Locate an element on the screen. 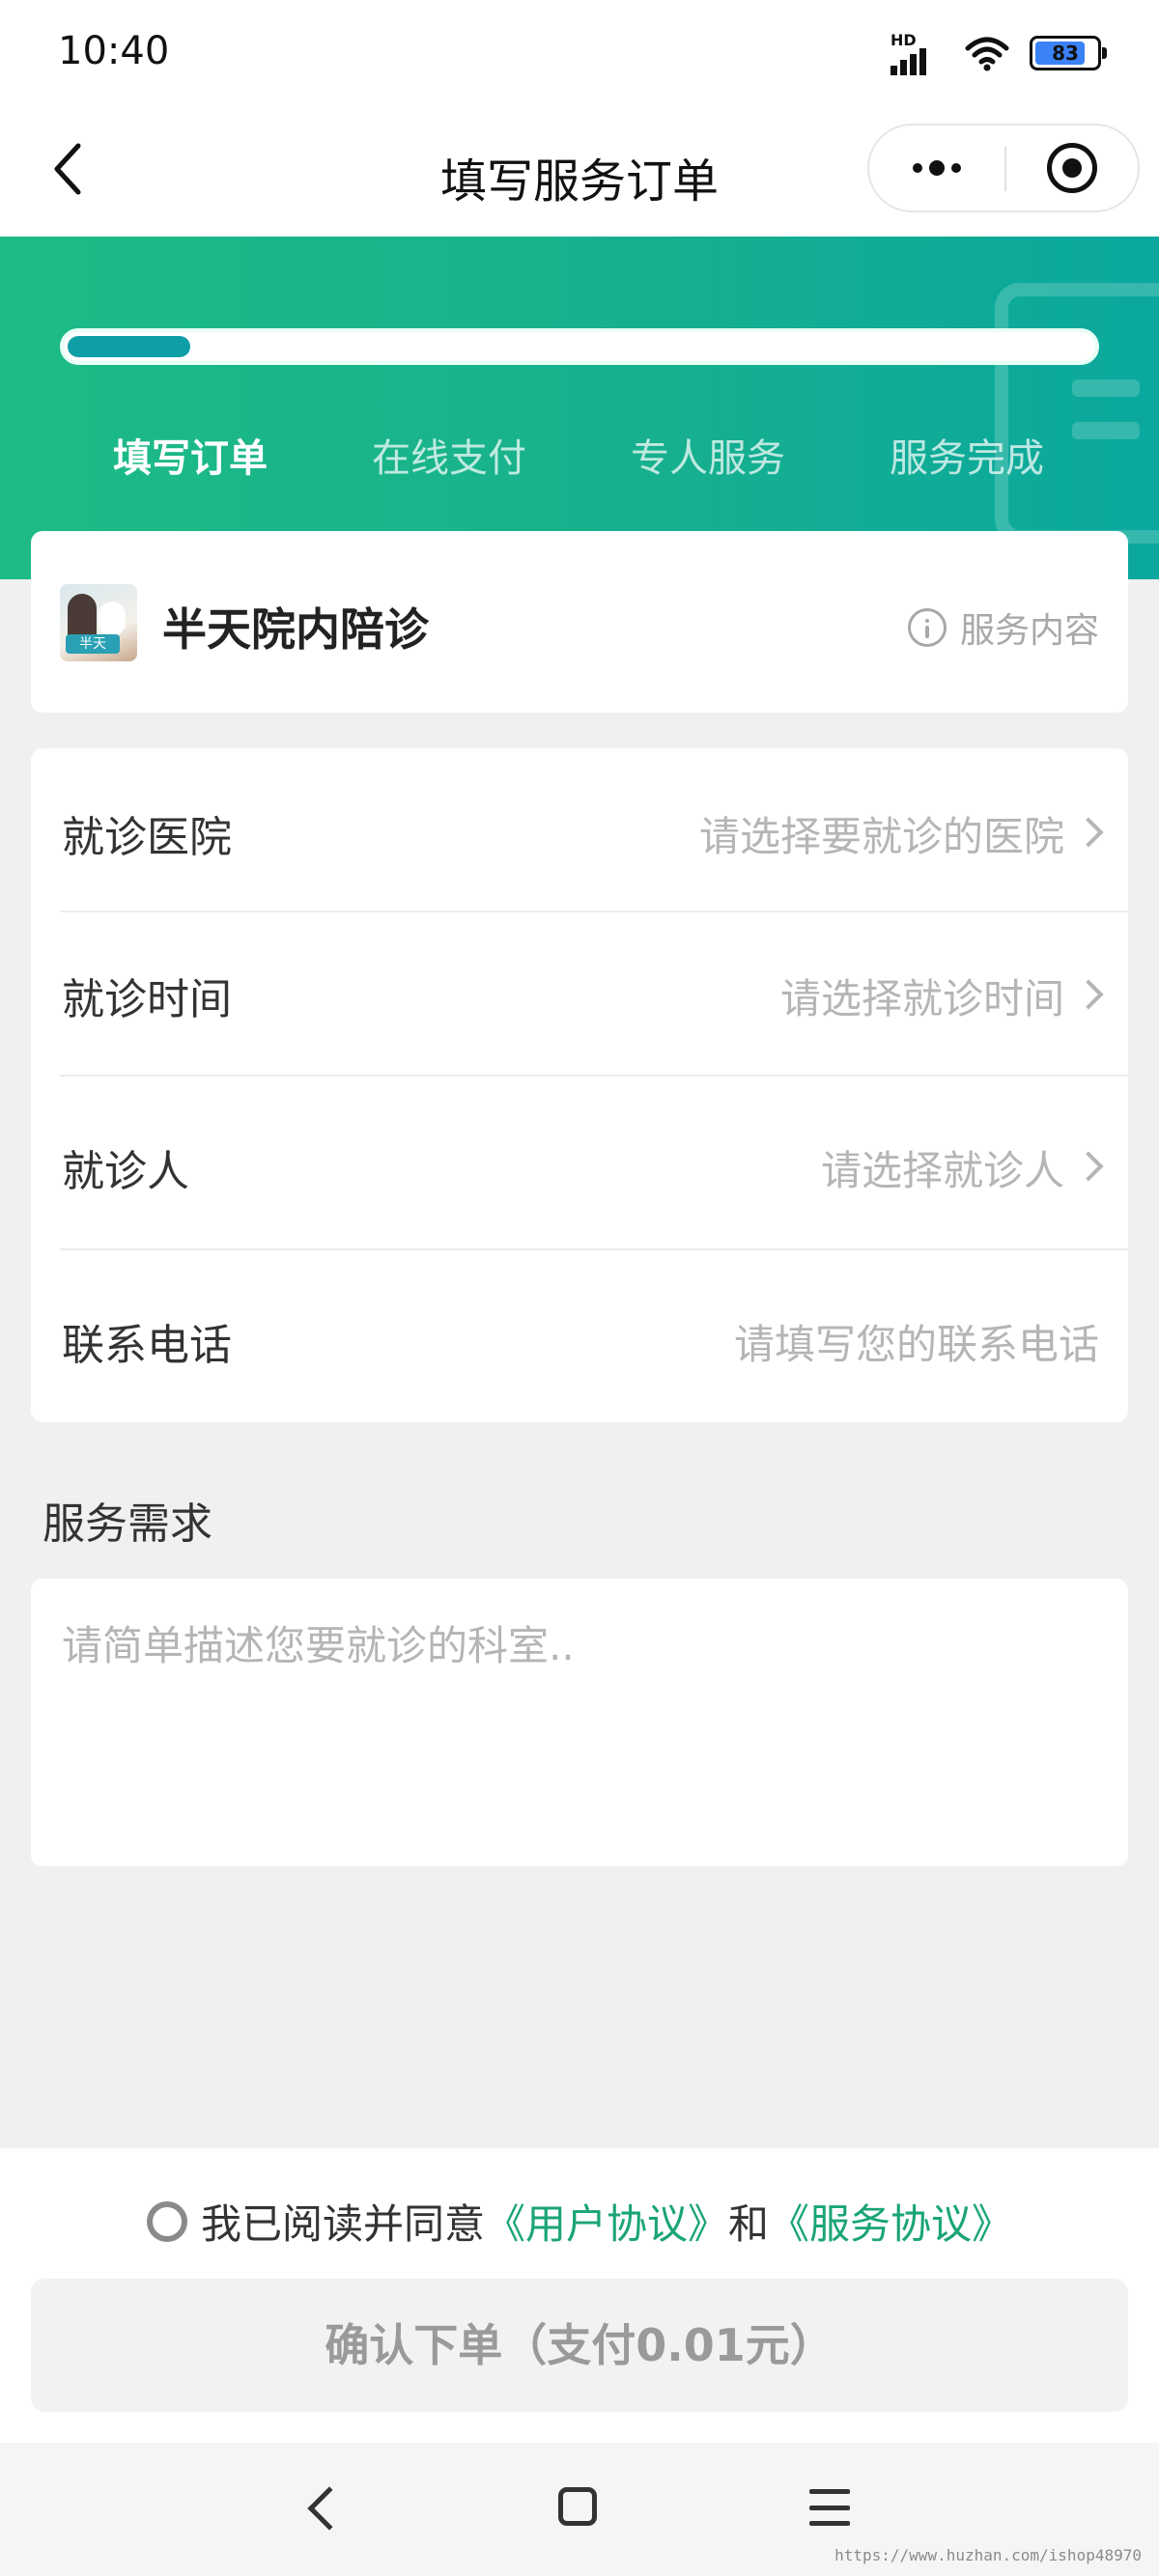  visit-time-label: 就诊时间 is located at coordinates (147, 1000).